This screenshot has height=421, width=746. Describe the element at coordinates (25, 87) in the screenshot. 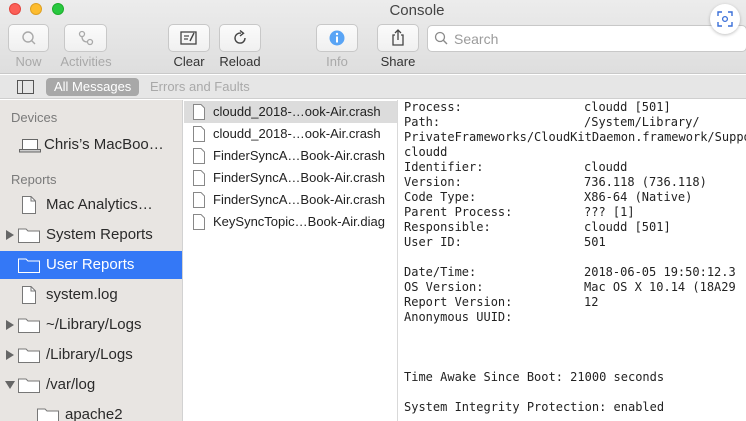

I see `sidebar-toggle-icon` at that location.